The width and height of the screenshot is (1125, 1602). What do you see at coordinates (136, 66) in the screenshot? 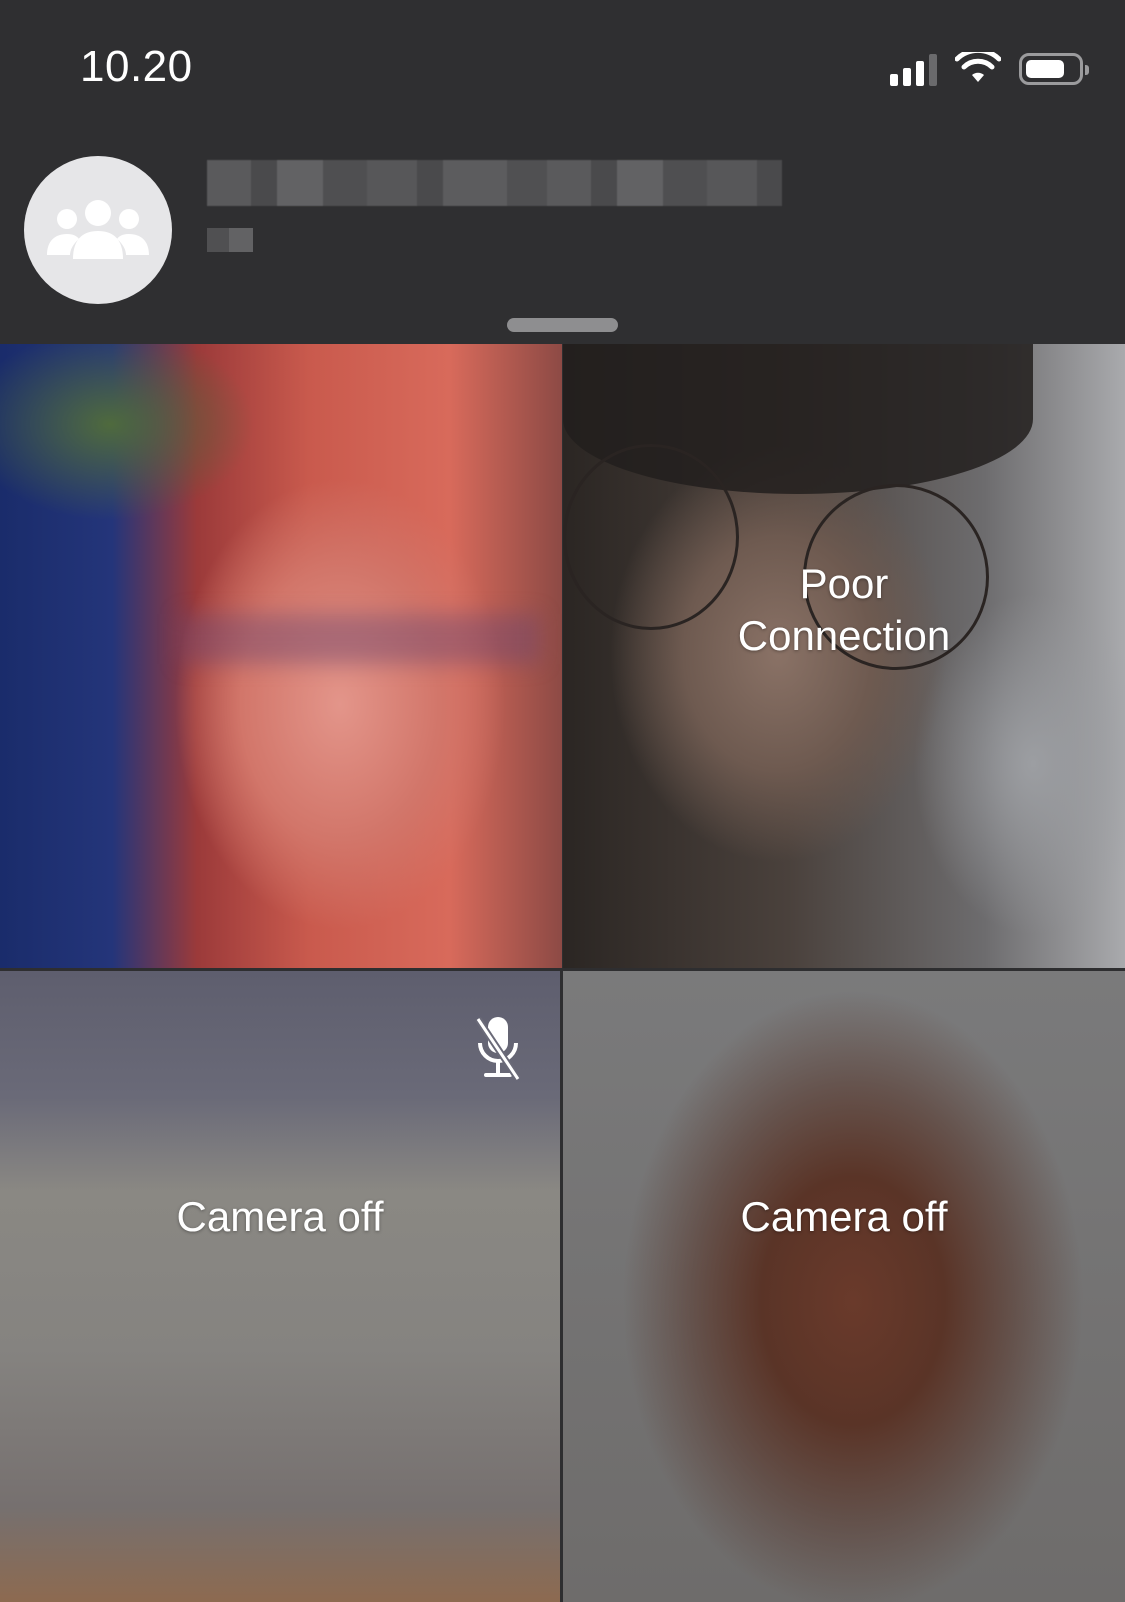
I see `status-time: 10.20` at bounding box center [136, 66].